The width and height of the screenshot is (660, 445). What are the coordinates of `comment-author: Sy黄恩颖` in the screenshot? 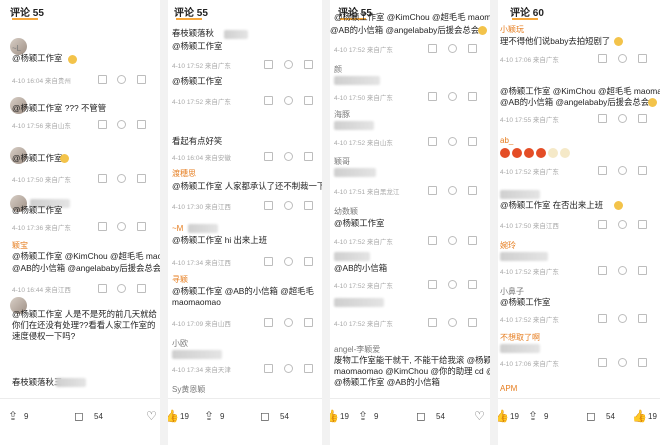 It's located at (189, 389).